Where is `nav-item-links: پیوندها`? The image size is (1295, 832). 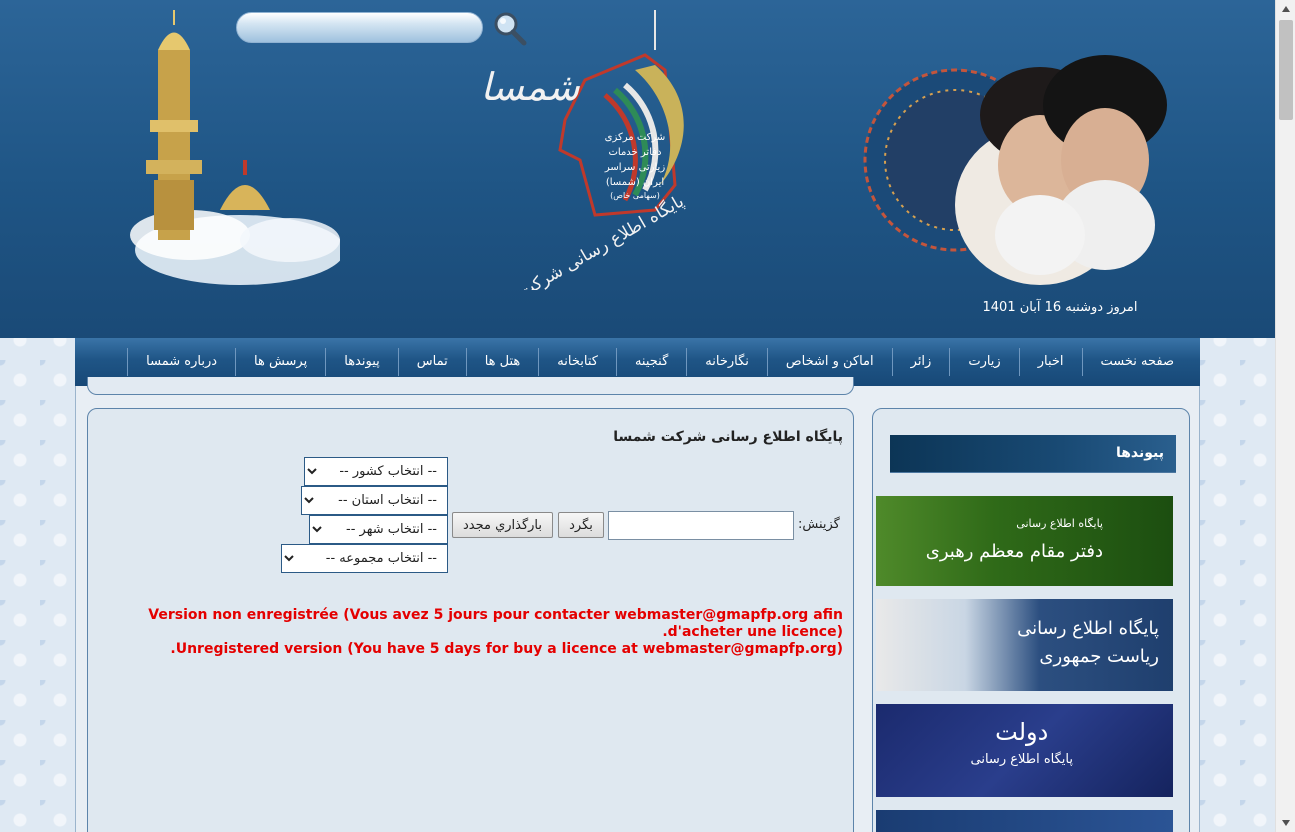
nav-item-links: پیوندها is located at coordinates (361, 362).